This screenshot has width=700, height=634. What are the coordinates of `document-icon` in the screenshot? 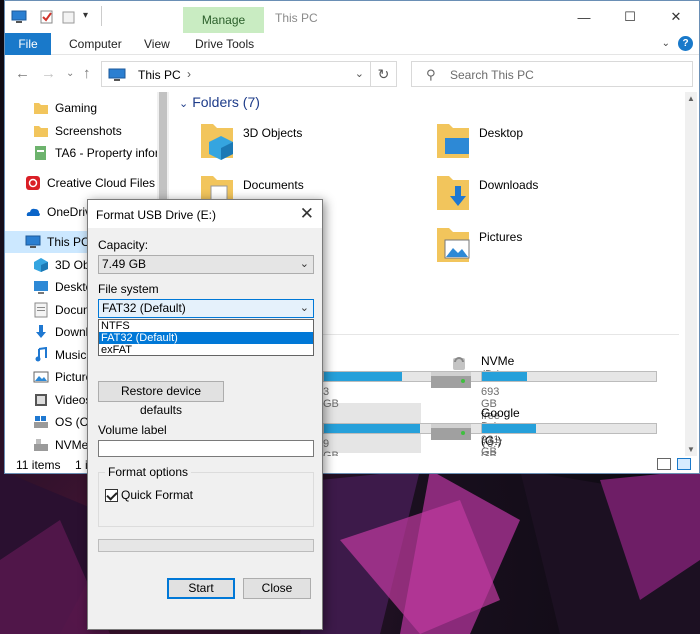 It's located at (40, 153).